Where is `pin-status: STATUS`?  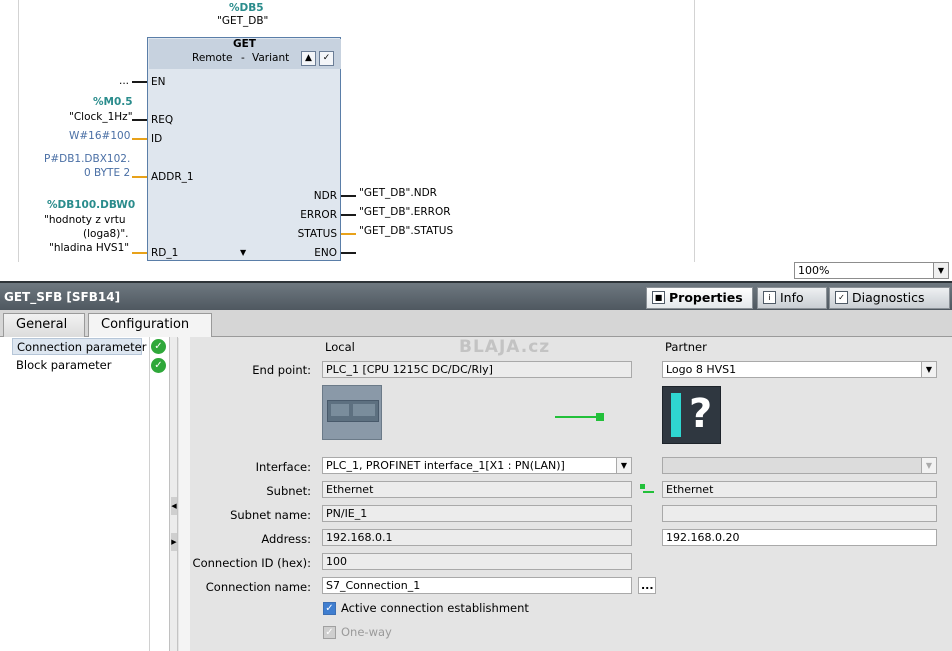
pin-status: STATUS is located at coordinates (317, 234).